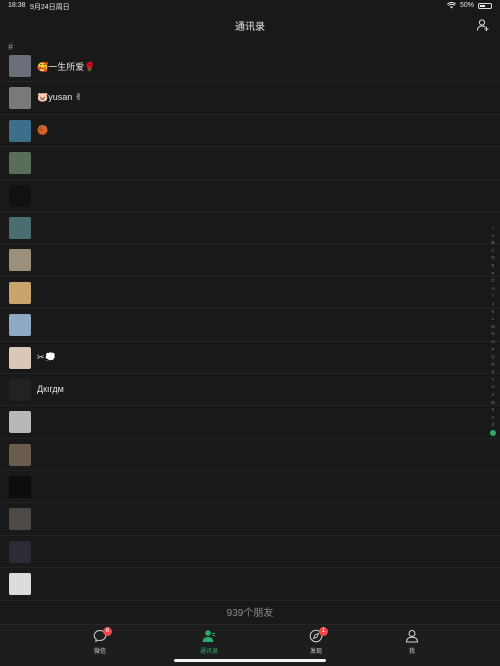 The image size is (500, 666). I want to click on person-icon, so click(412, 636).